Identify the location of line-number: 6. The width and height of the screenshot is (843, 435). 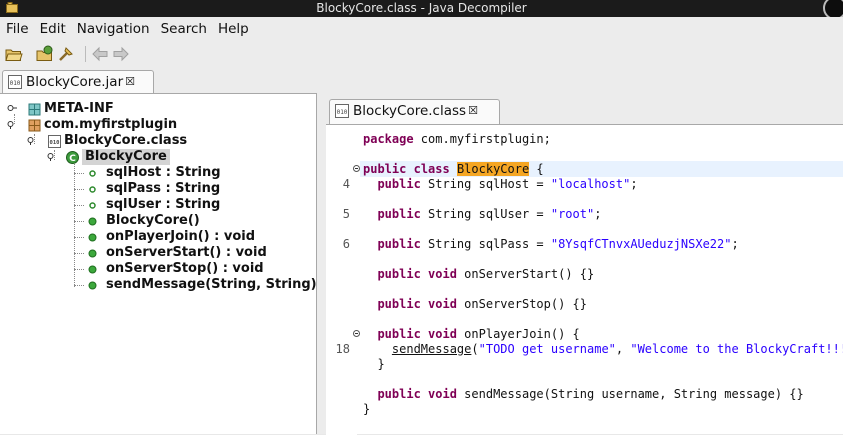
(346, 244).